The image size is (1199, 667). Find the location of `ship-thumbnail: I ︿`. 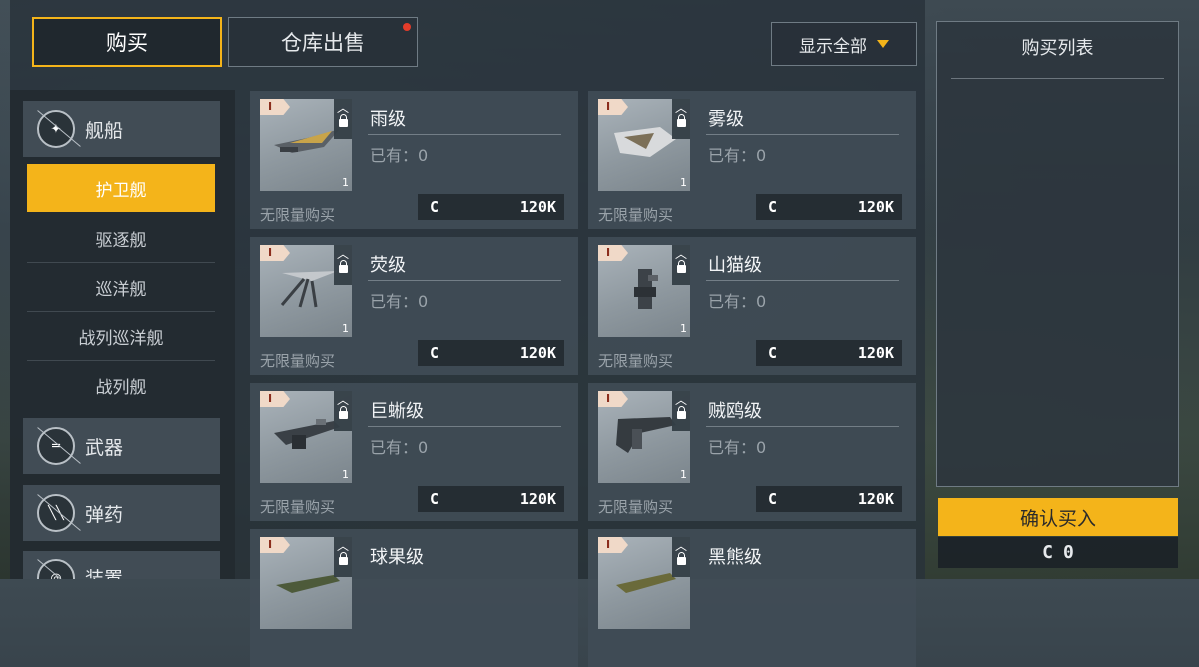

ship-thumbnail: I ︿ is located at coordinates (306, 583).